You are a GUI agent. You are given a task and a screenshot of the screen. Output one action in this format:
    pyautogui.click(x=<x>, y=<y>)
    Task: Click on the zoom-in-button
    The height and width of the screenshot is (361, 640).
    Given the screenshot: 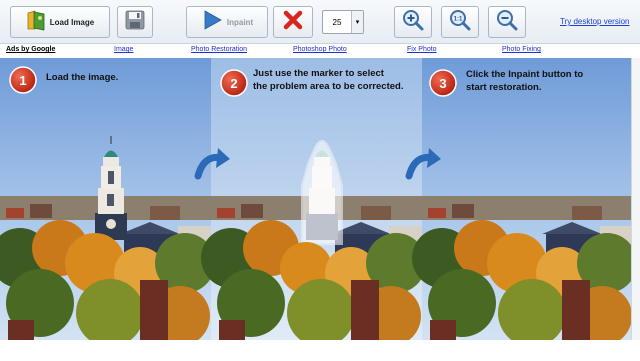 What is the action you would take?
    pyautogui.click(x=413, y=22)
    